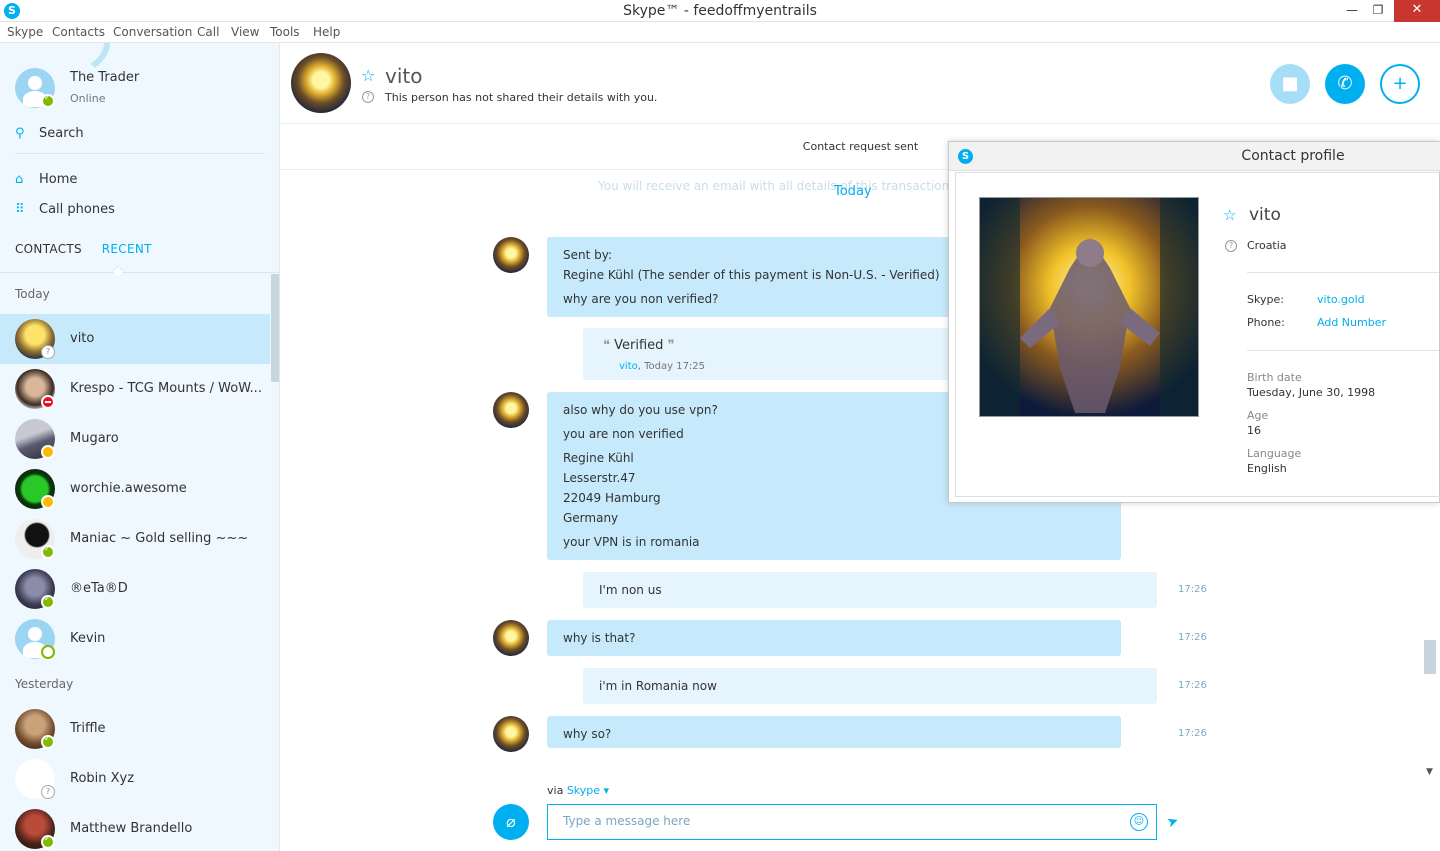 Image resolution: width=1440 pixels, height=851 pixels. I want to click on minimize-icon: —, so click(1352, 11).